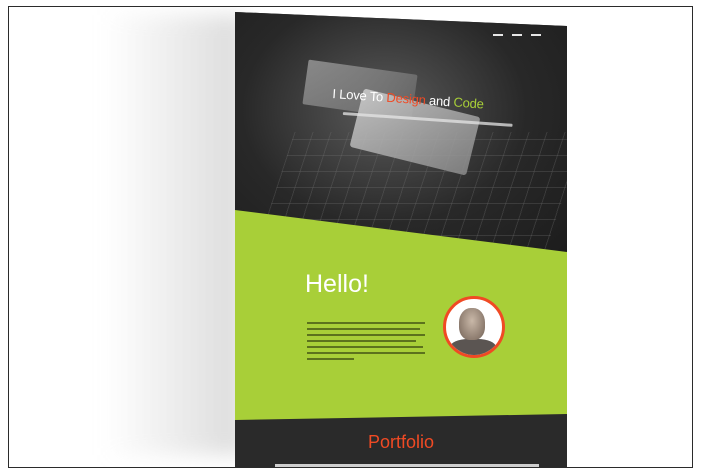 The height and width of the screenshot is (476, 702). What do you see at coordinates (472, 324) in the screenshot?
I see `avatar-face` at bounding box center [472, 324].